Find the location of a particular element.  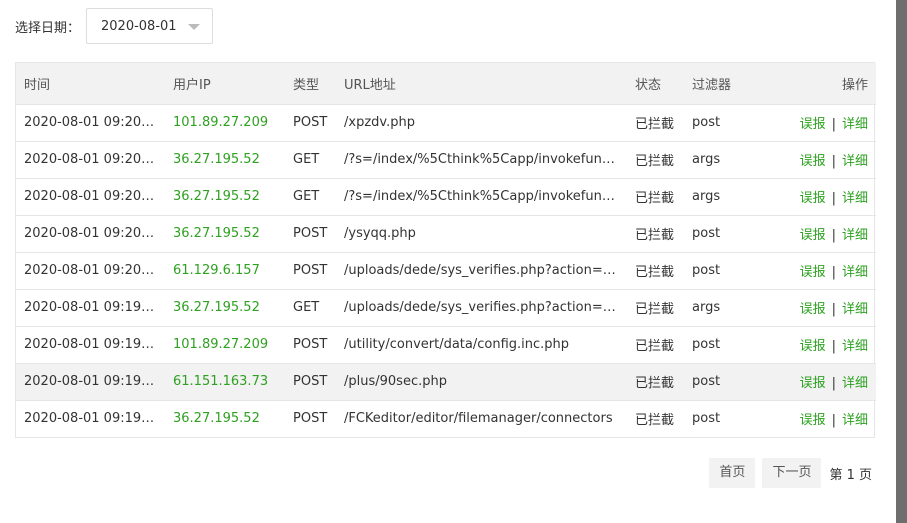

cell-time: 2020-08-01 09:19:58 is located at coordinates (93, 419).